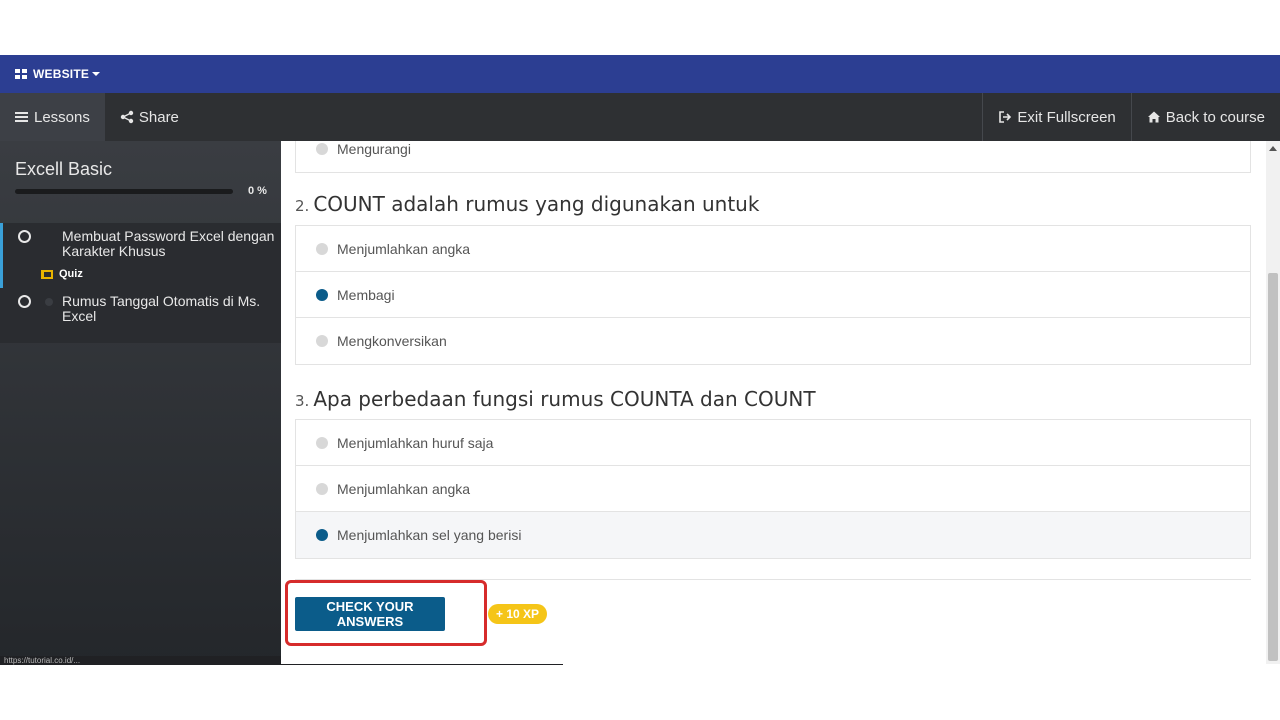 This screenshot has width=1280, height=720. Describe the element at coordinates (21, 74) in the screenshot. I see `grid-icon` at that location.